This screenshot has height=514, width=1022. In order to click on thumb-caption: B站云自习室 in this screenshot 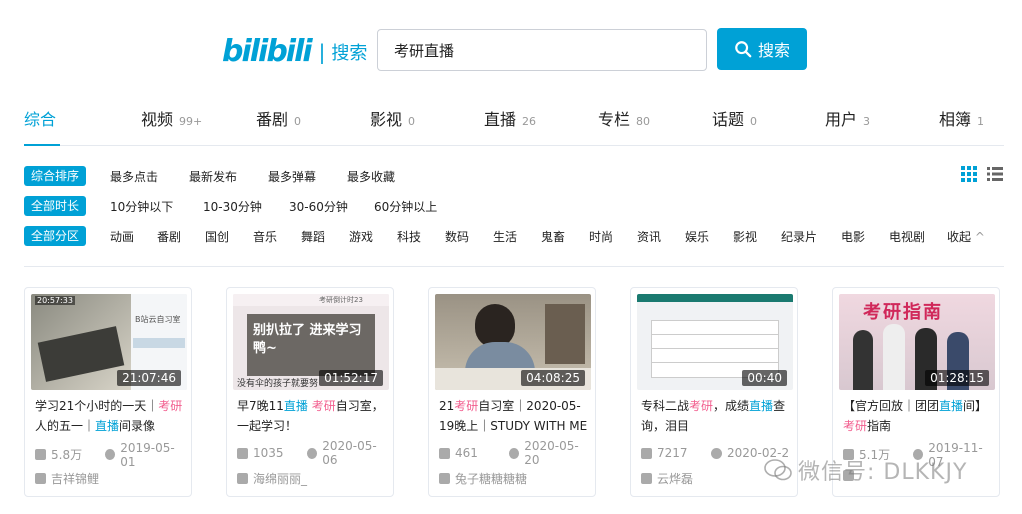, I will do `click(158, 319)`.